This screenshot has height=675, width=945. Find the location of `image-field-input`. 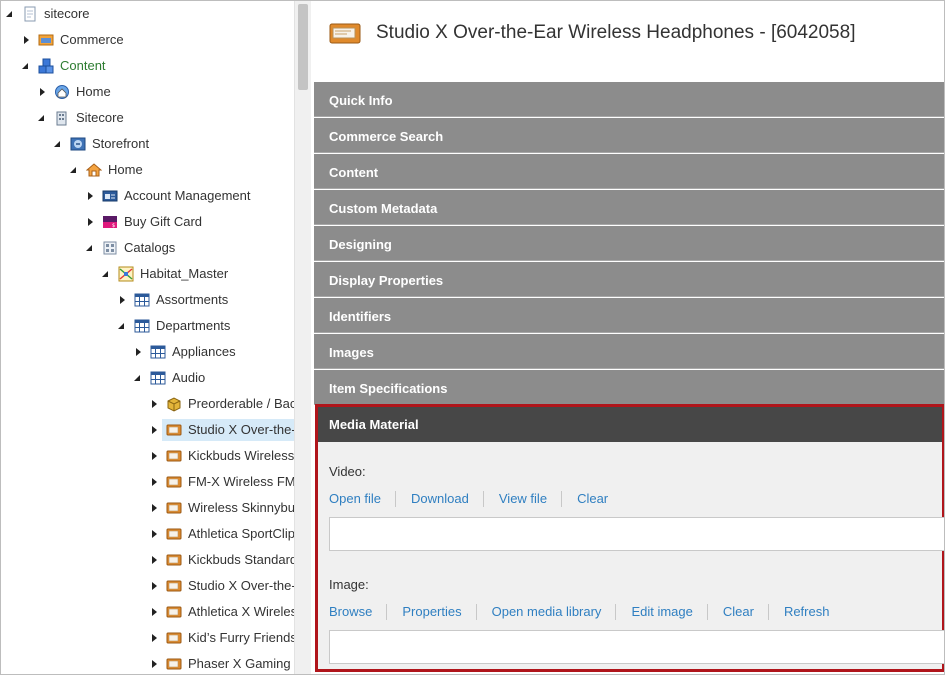

image-field-input is located at coordinates (636, 647).